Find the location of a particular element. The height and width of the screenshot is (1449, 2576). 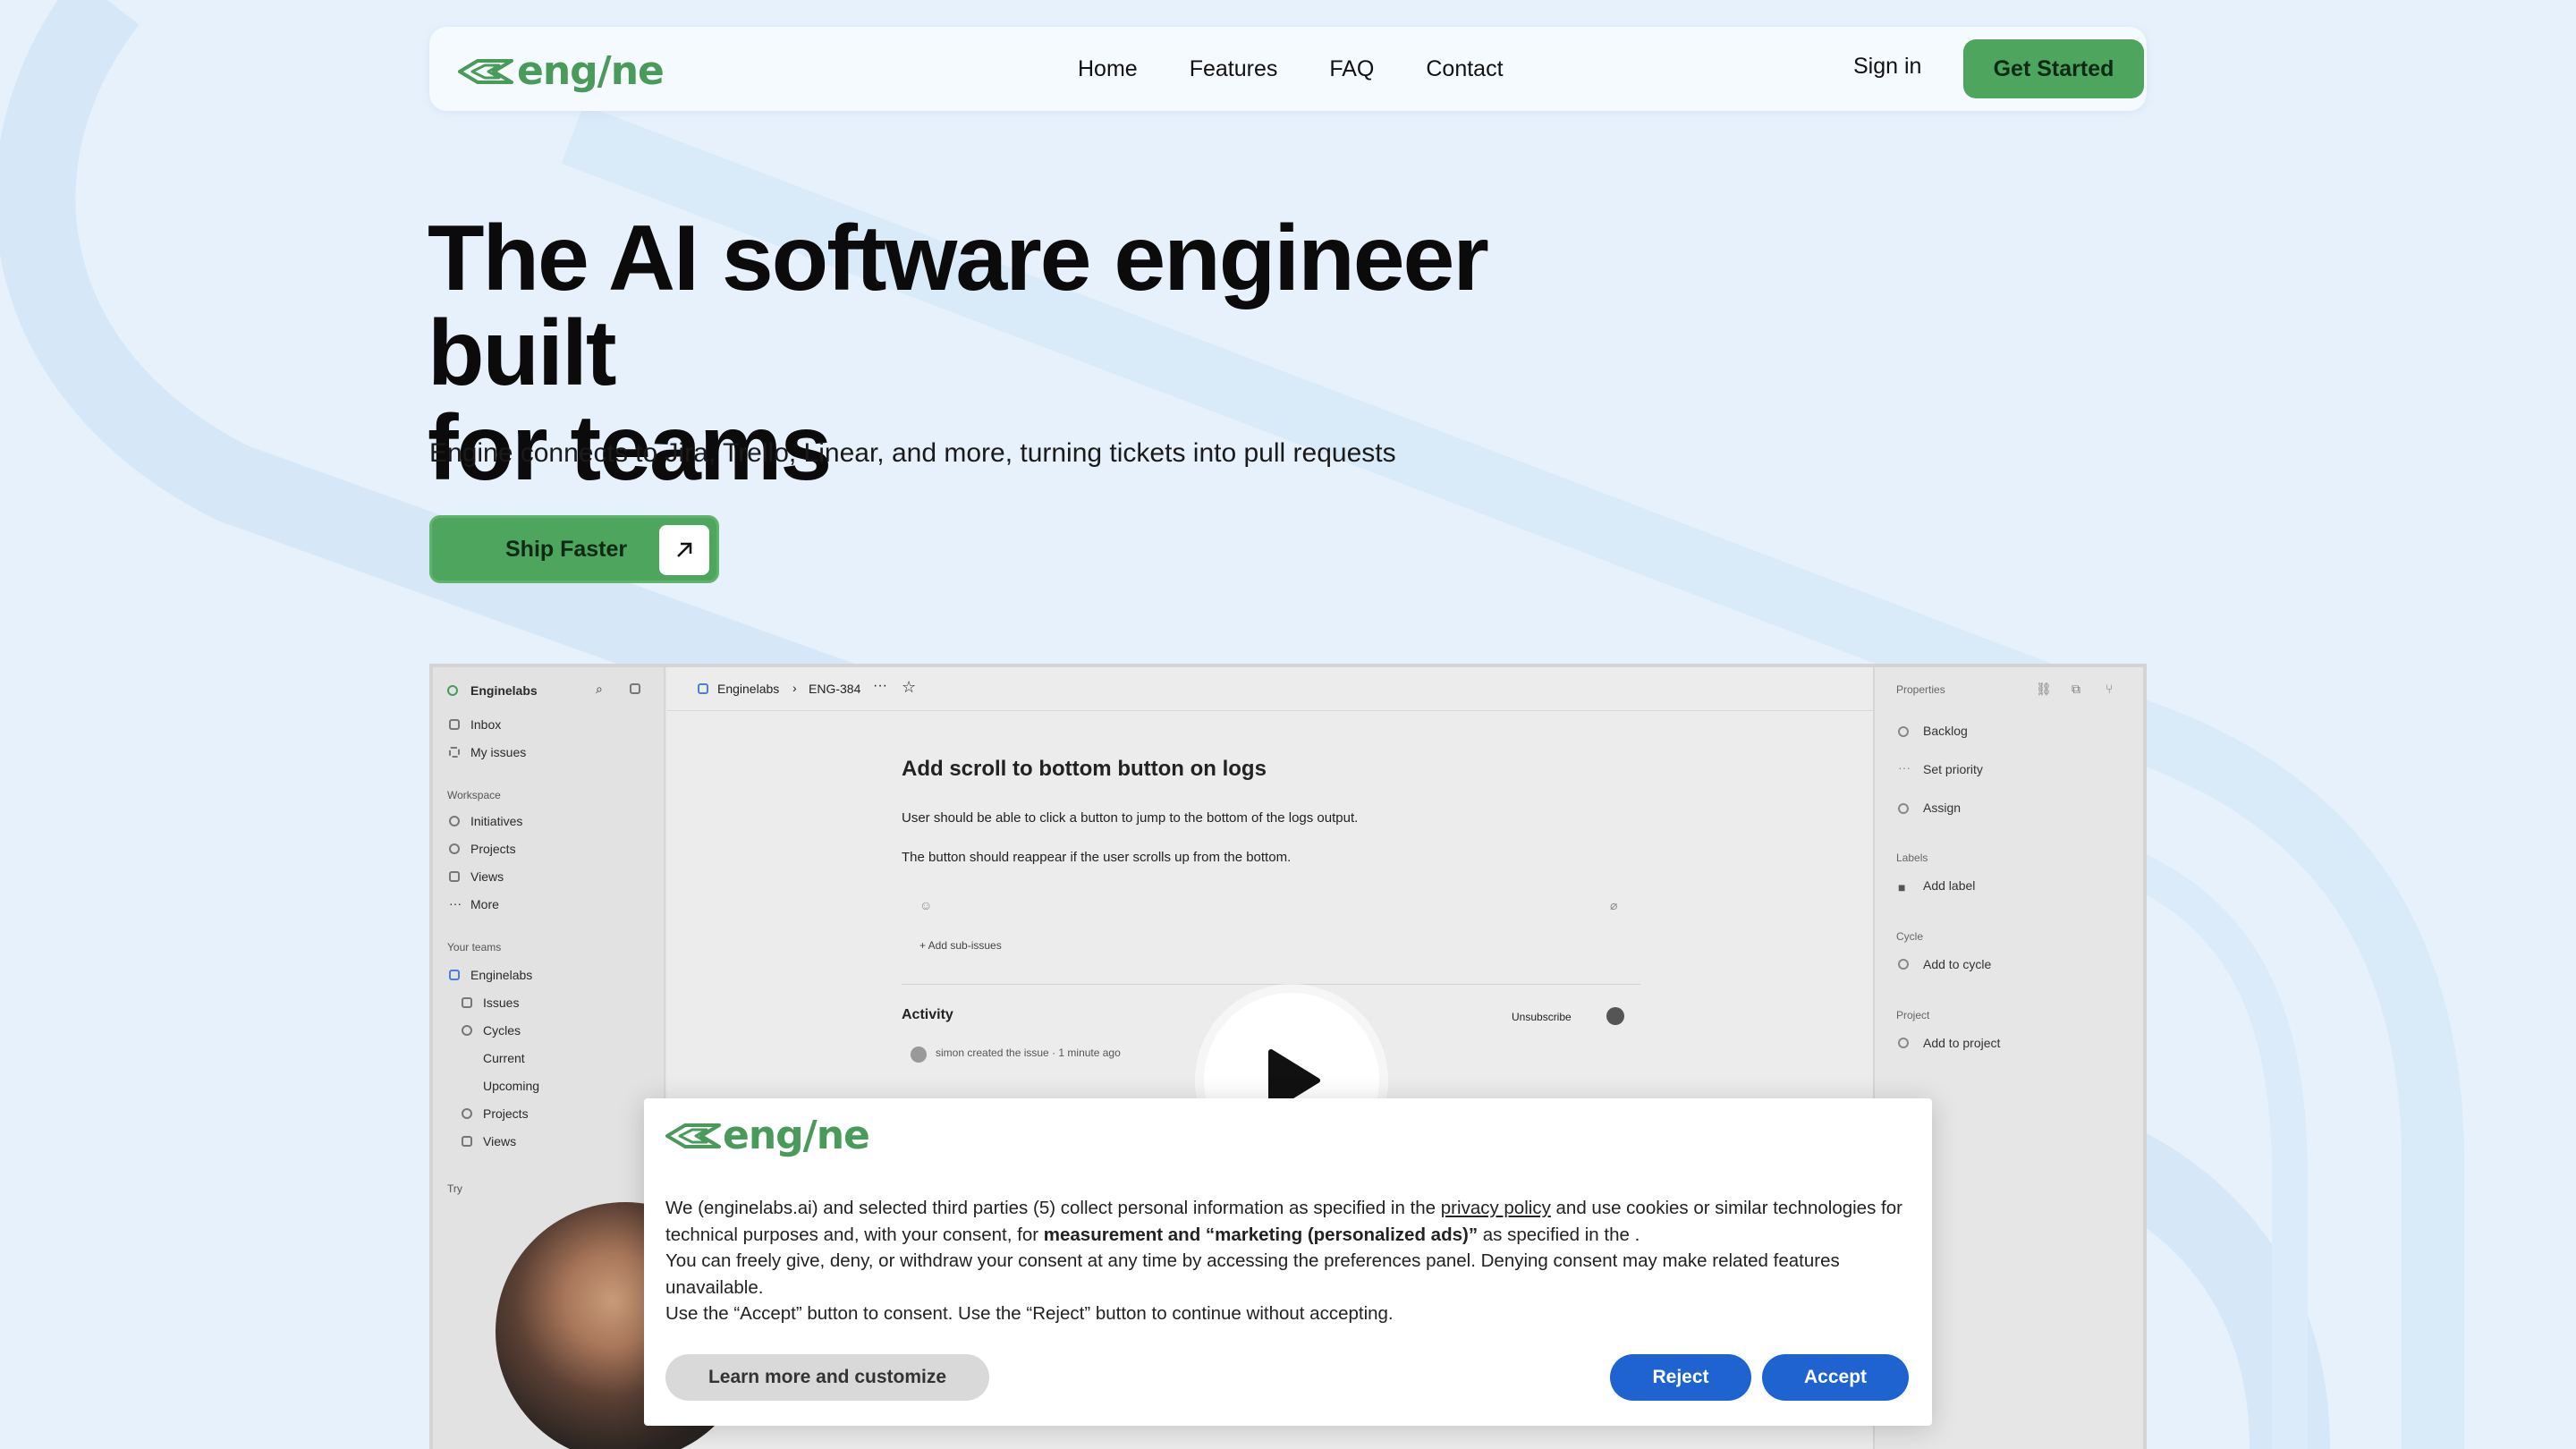

sidebar-item-more: More is located at coordinates (484, 904).